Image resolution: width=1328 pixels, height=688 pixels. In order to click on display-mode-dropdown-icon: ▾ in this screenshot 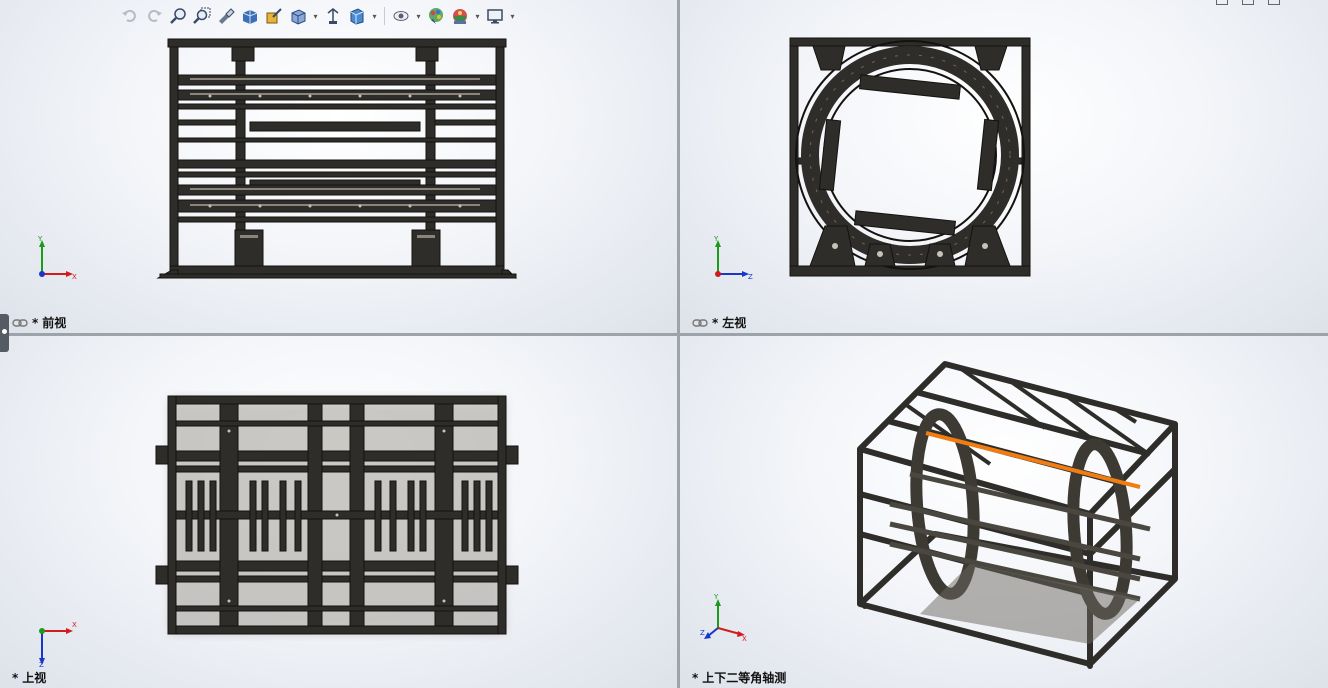, I will do `click(374, 16)`.